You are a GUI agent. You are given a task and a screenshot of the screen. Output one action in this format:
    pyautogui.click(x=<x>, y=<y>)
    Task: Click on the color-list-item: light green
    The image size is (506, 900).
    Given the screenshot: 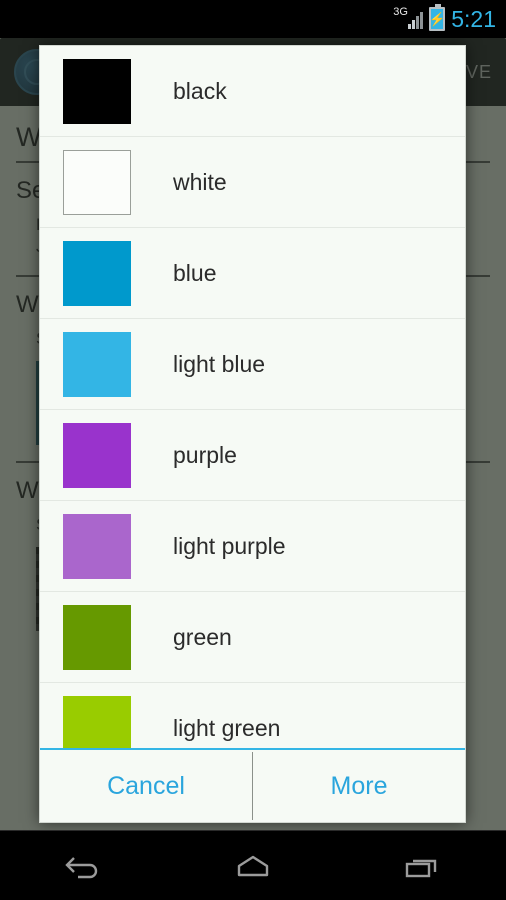 What is the action you would take?
    pyautogui.click(x=252, y=715)
    